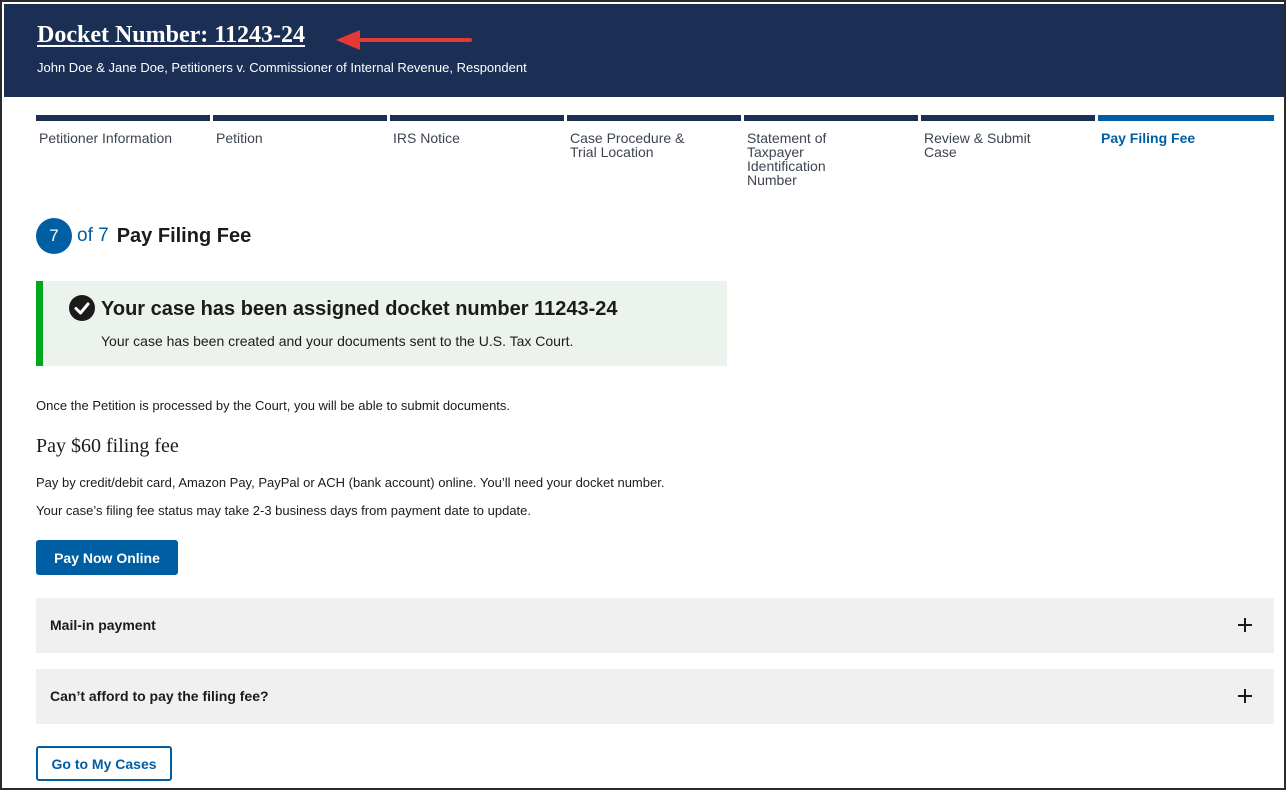 The width and height of the screenshot is (1286, 790). Describe the element at coordinates (426, 138) in the screenshot. I see `step-label: IRS Notice` at that location.